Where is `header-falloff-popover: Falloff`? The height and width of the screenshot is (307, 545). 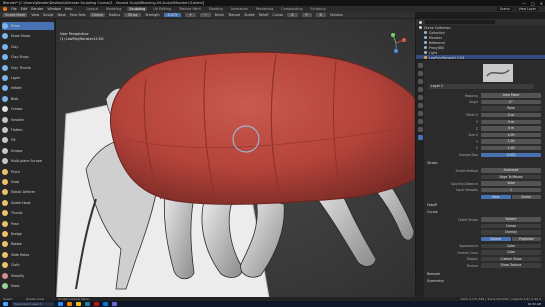
header-falloff-popover: Falloff is located at coordinates (264, 15).